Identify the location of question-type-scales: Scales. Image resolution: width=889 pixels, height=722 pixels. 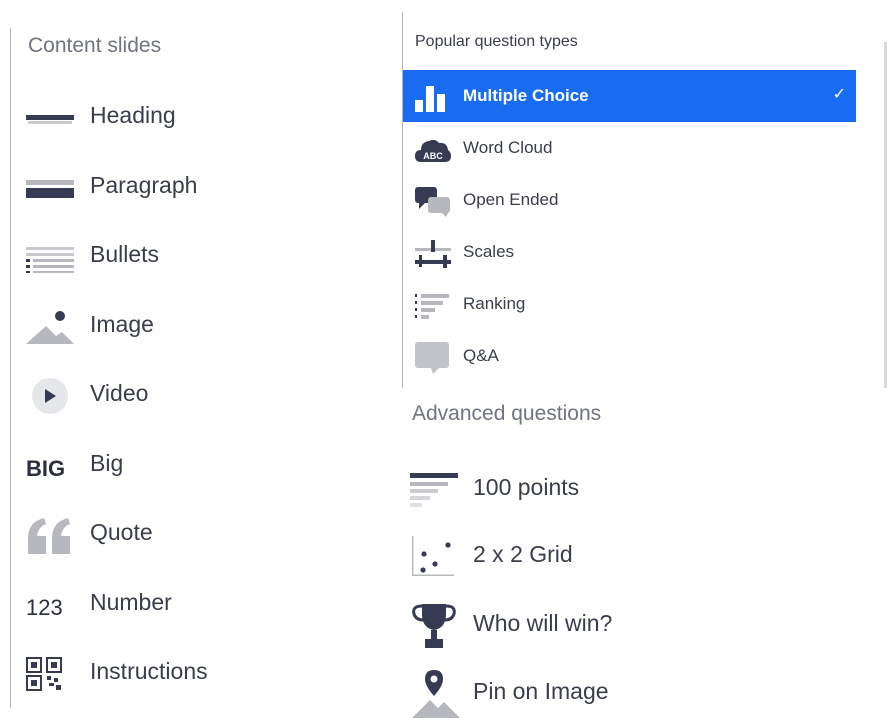
(629, 252).